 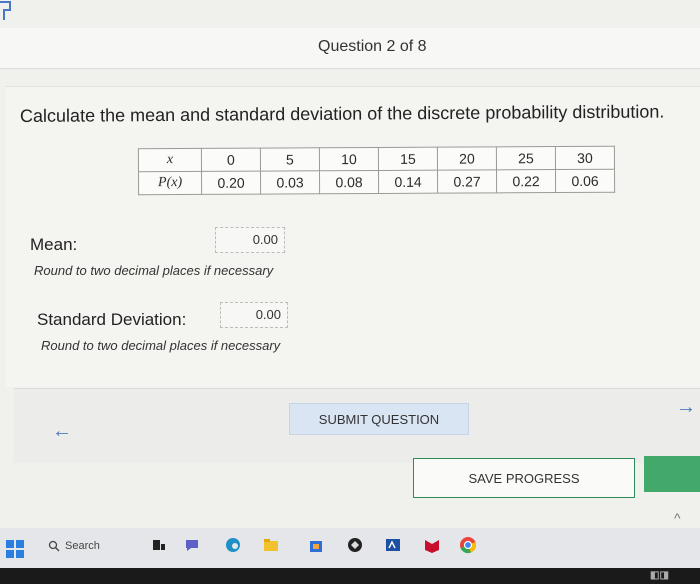 I want to click on sd-input: 0.00, so click(x=254, y=315).